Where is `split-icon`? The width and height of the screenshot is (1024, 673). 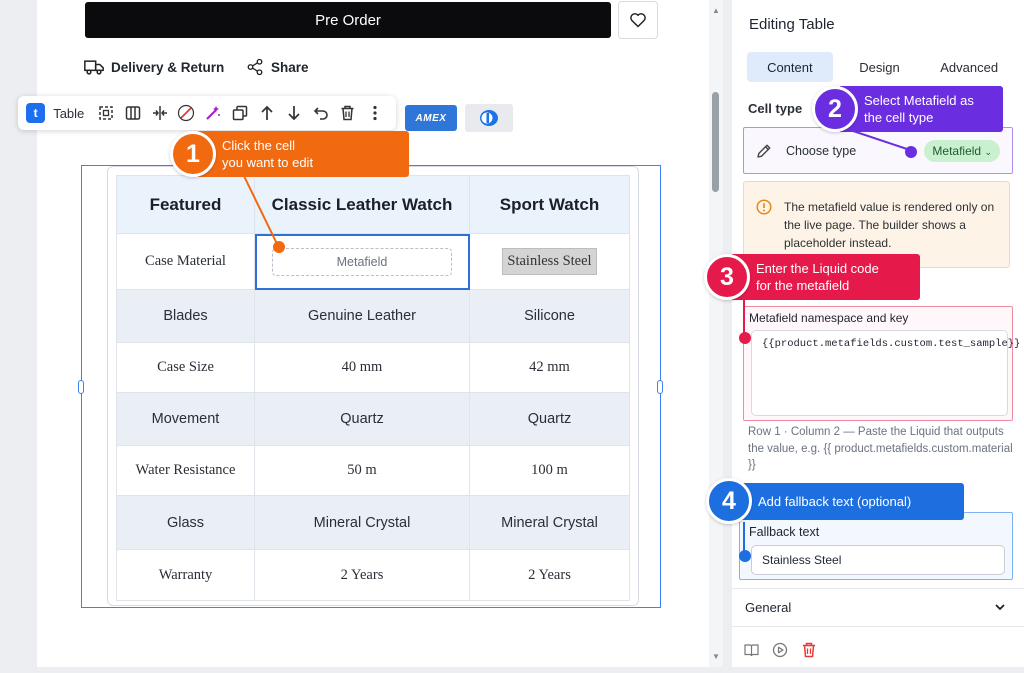 split-icon is located at coordinates (159, 113).